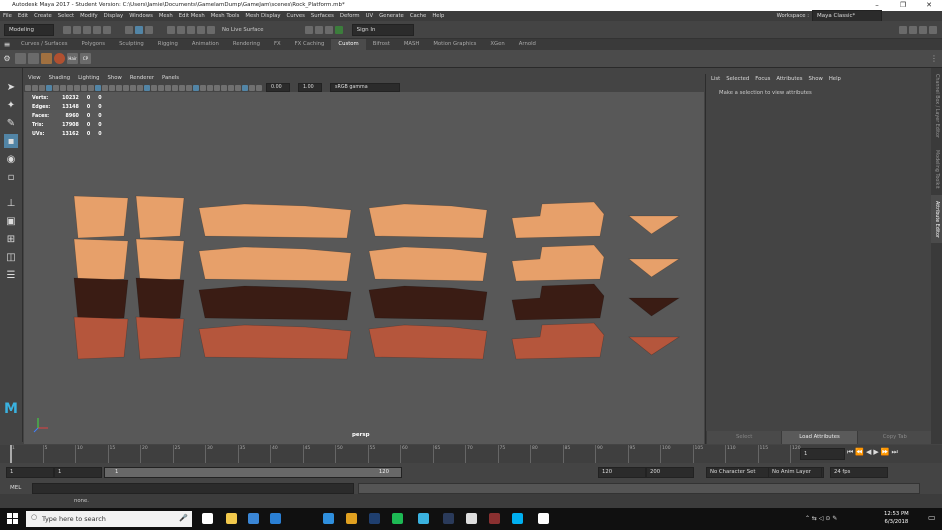  I want to click on unity-icon, so click(471, 518).